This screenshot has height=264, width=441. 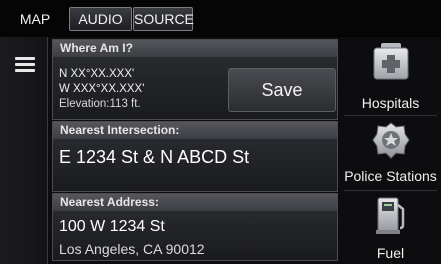 I want to click on hamburger-menu-icon, so click(x=25, y=65).